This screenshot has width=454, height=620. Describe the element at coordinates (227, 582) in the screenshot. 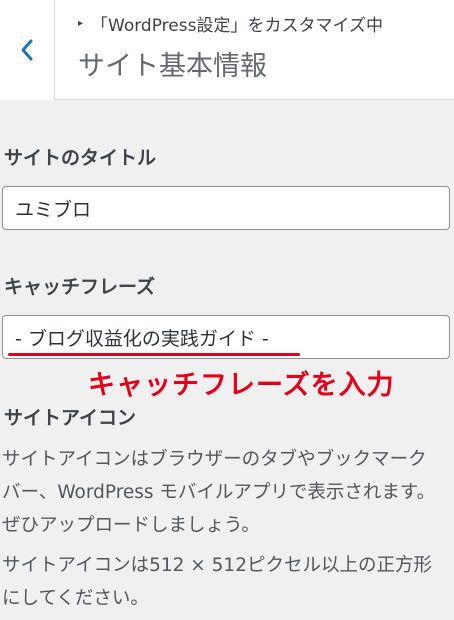

I see `site-icon-size-note: サイトアイコンは512 × 512ピクセル以上の正方形 にしてください。` at that location.